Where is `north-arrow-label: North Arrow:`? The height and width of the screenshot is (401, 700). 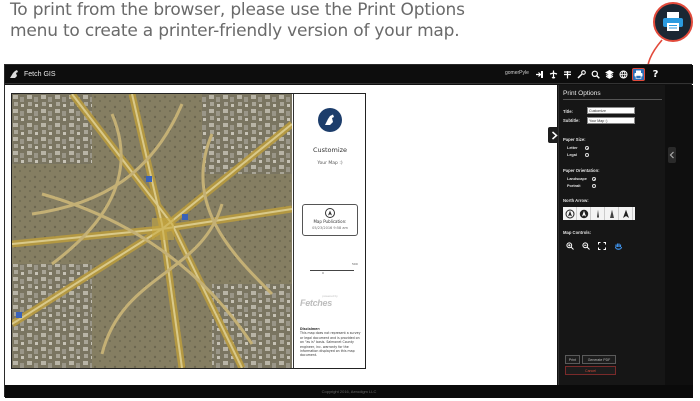 north-arrow-label: North Arrow: is located at coordinates (576, 200).